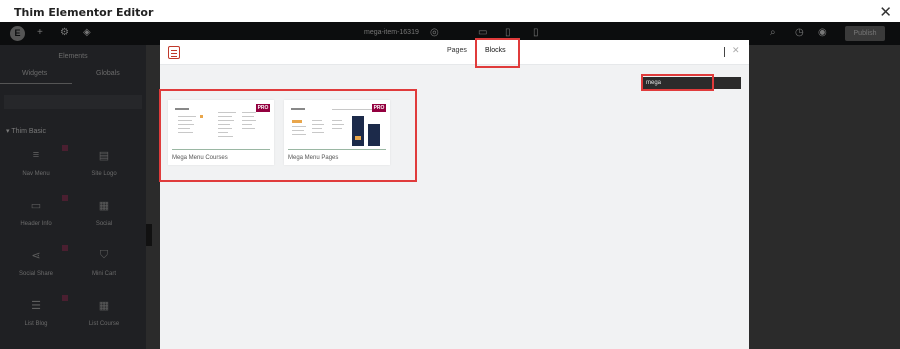  What do you see at coordinates (36, 256) in the screenshot?
I see `share-icon: ⋖` at bounding box center [36, 256].